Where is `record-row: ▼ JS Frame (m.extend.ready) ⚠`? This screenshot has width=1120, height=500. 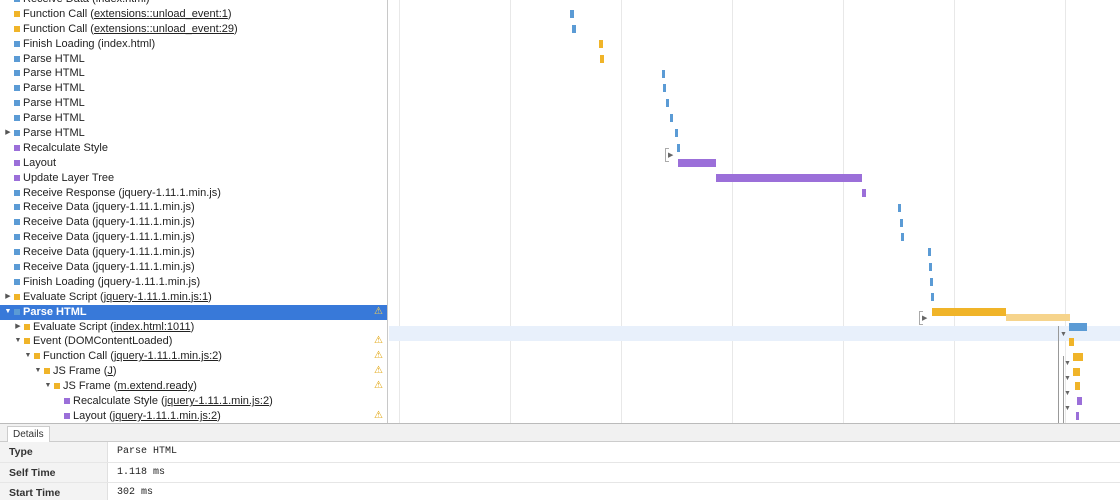
record-row: ▼ JS Frame (m.extend.ready) ⚠ is located at coordinates (193, 386).